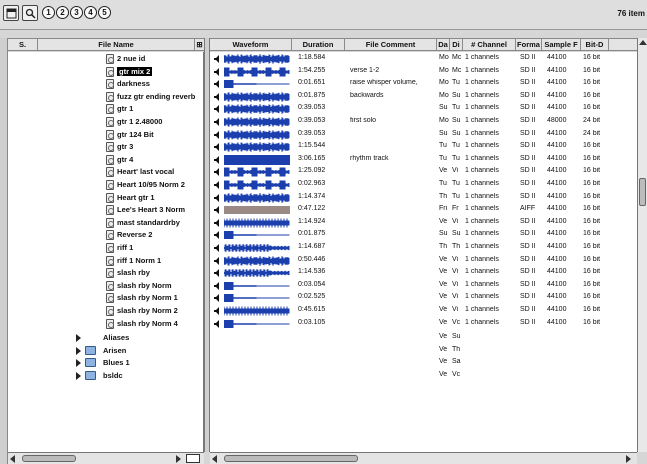 This screenshot has width=647, height=464. What do you see at coordinates (90, 12) in the screenshot?
I see `column-set-button-4: 4` at bounding box center [90, 12].